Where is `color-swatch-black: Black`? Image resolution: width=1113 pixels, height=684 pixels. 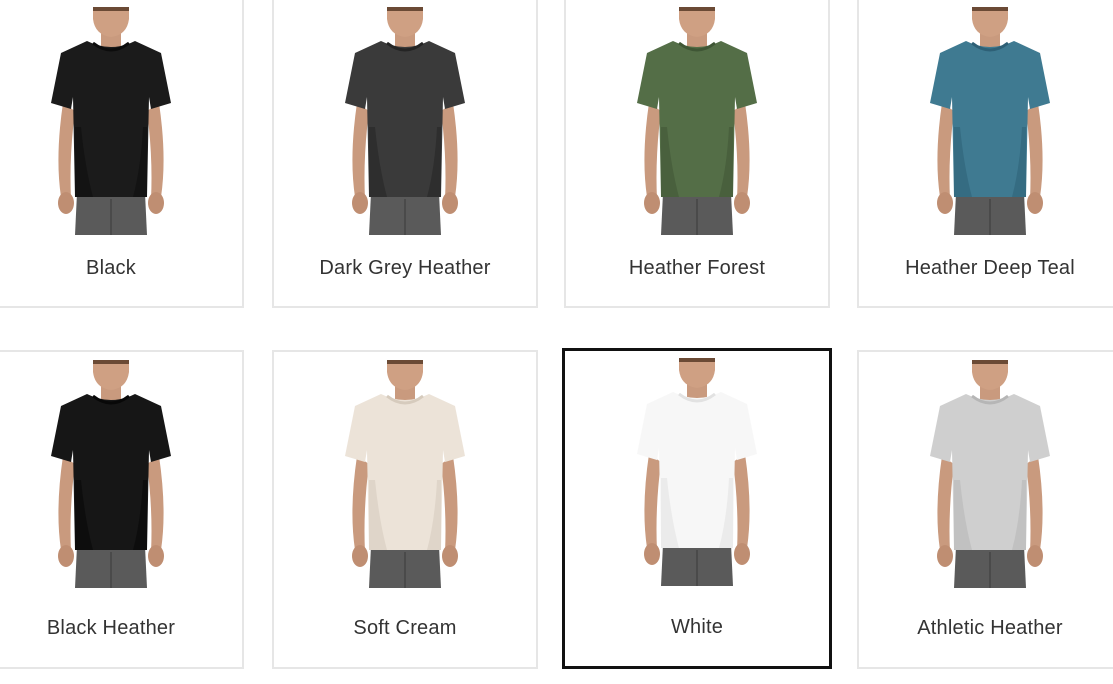
color-swatch-black: Black is located at coordinates (122, 154).